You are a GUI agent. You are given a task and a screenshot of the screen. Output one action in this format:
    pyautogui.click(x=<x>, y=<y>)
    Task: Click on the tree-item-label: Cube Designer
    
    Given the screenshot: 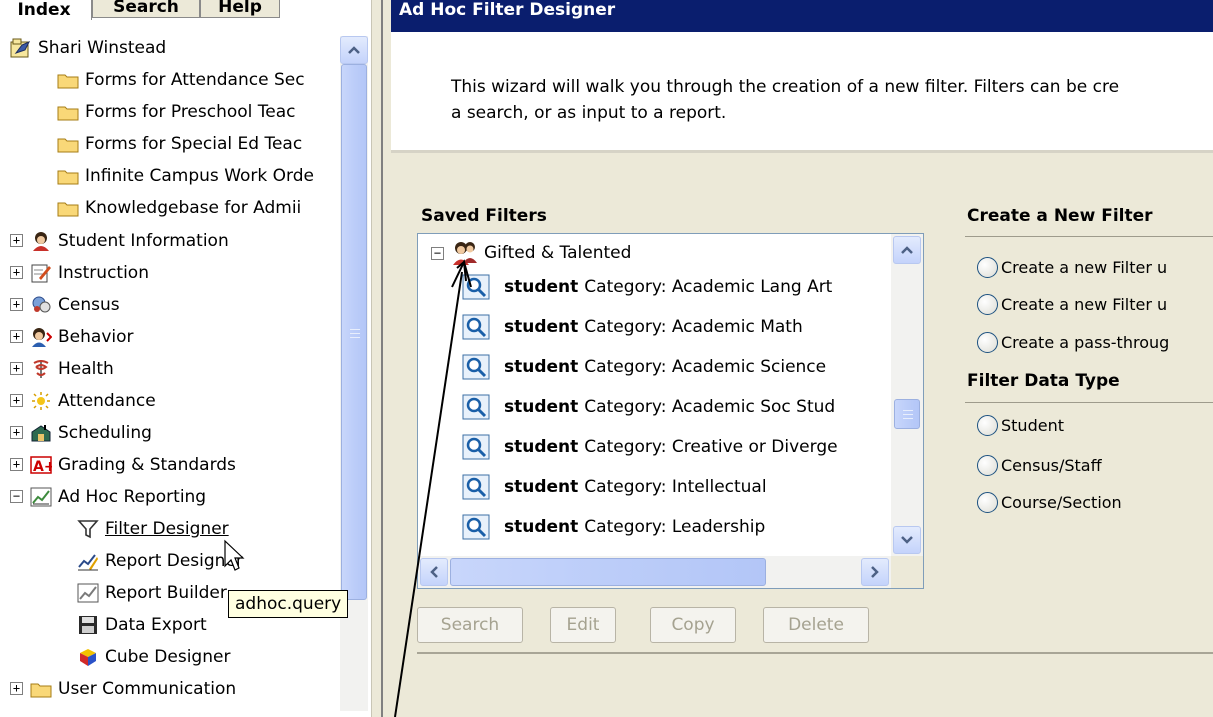 What is the action you would take?
    pyautogui.click(x=168, y=657)
    